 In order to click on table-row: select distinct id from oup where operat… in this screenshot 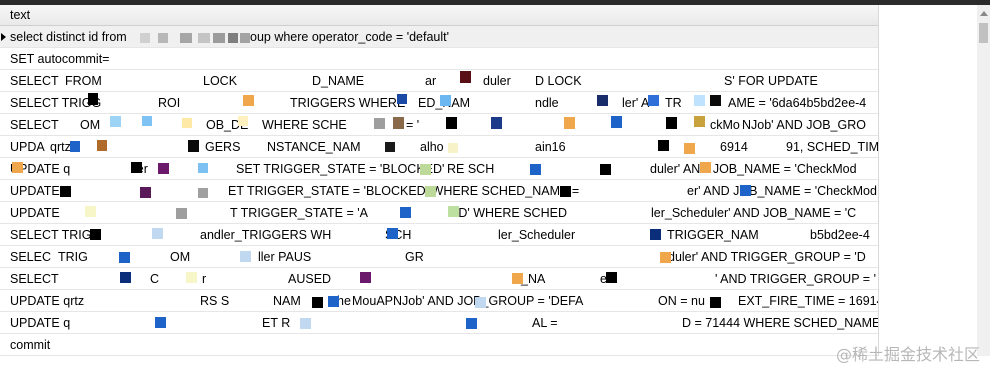, I will do `click(439, 37)`.